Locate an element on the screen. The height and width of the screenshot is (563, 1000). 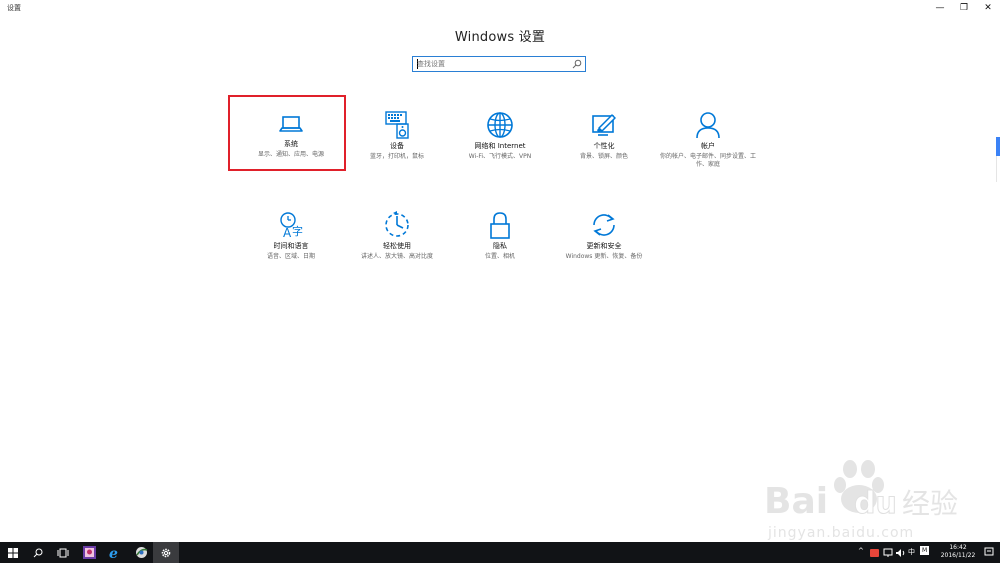
ime-mode-badge: M is located at coordinates (925, 550).